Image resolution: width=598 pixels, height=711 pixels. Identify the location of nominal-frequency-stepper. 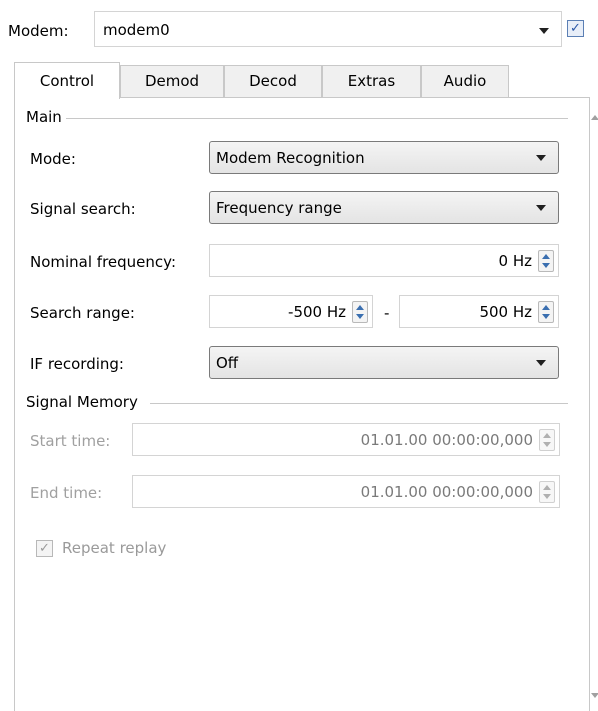
(546, 261).